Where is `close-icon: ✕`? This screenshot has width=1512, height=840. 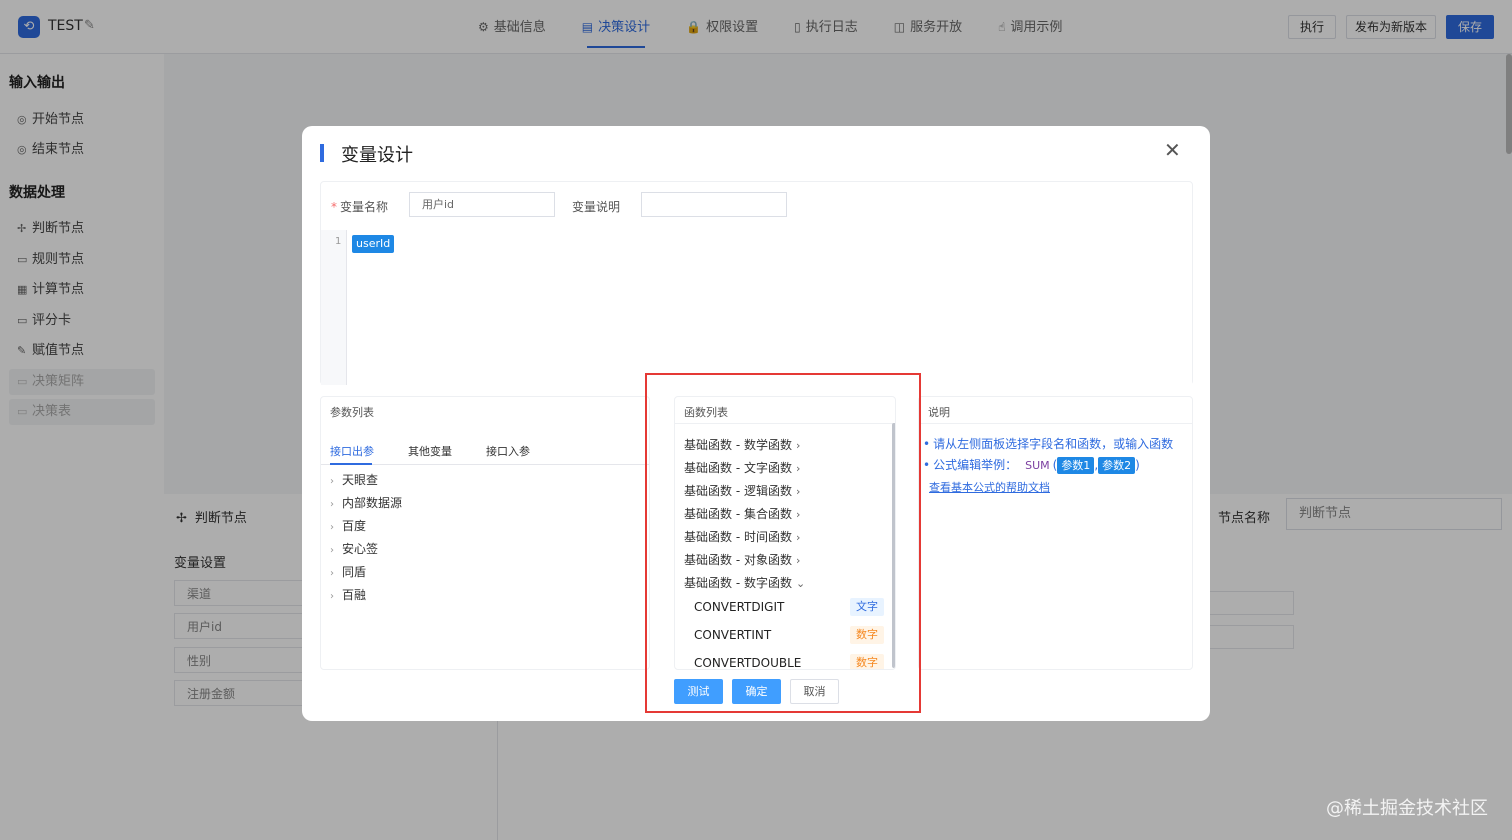 close-icon: ✕ is located at coordinates (1172, 150).